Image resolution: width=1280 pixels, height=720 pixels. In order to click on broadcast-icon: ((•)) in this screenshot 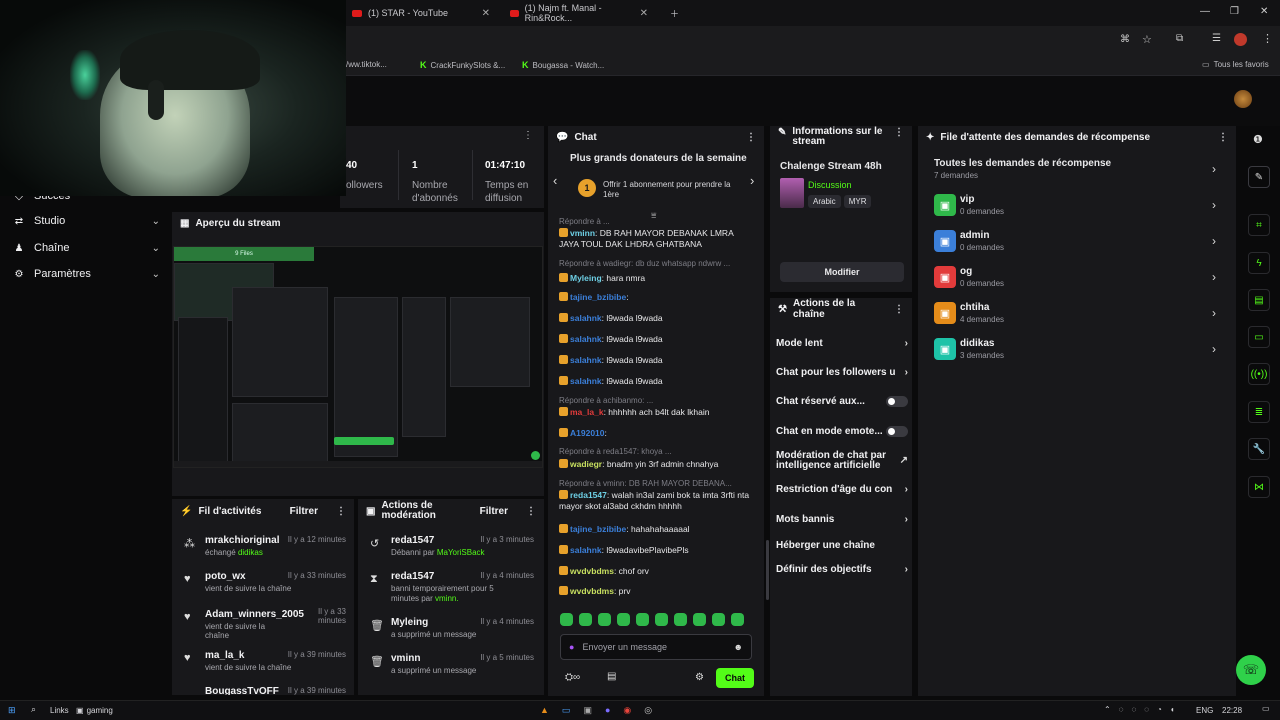, I will do `click(1259, 374)`.